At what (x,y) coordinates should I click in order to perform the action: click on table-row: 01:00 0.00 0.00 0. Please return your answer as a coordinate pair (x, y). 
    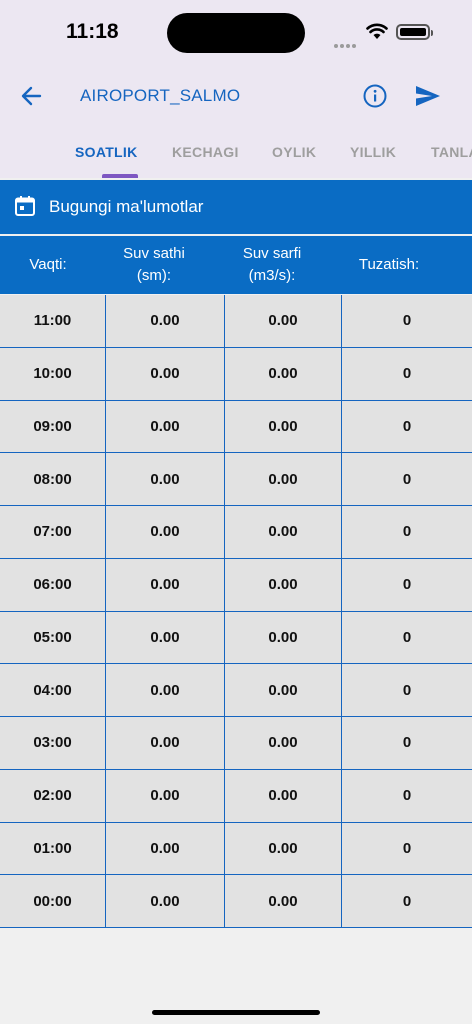
    Looking at the image, I should click on (236, 849).